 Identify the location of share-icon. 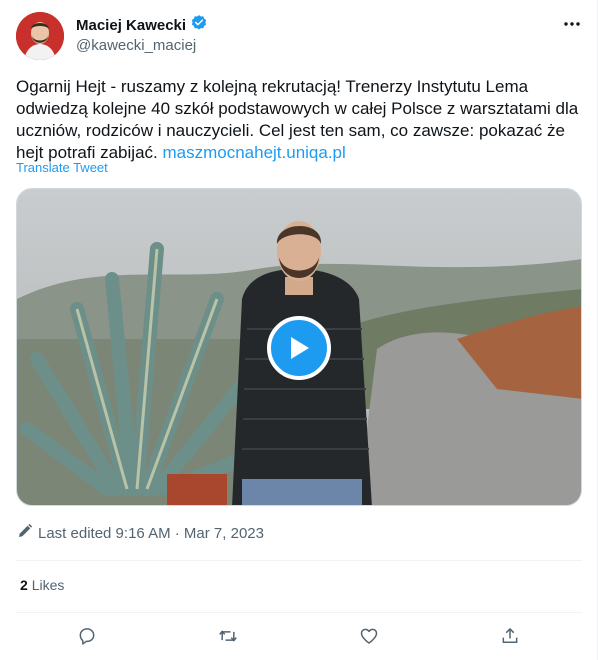
(510, 636).